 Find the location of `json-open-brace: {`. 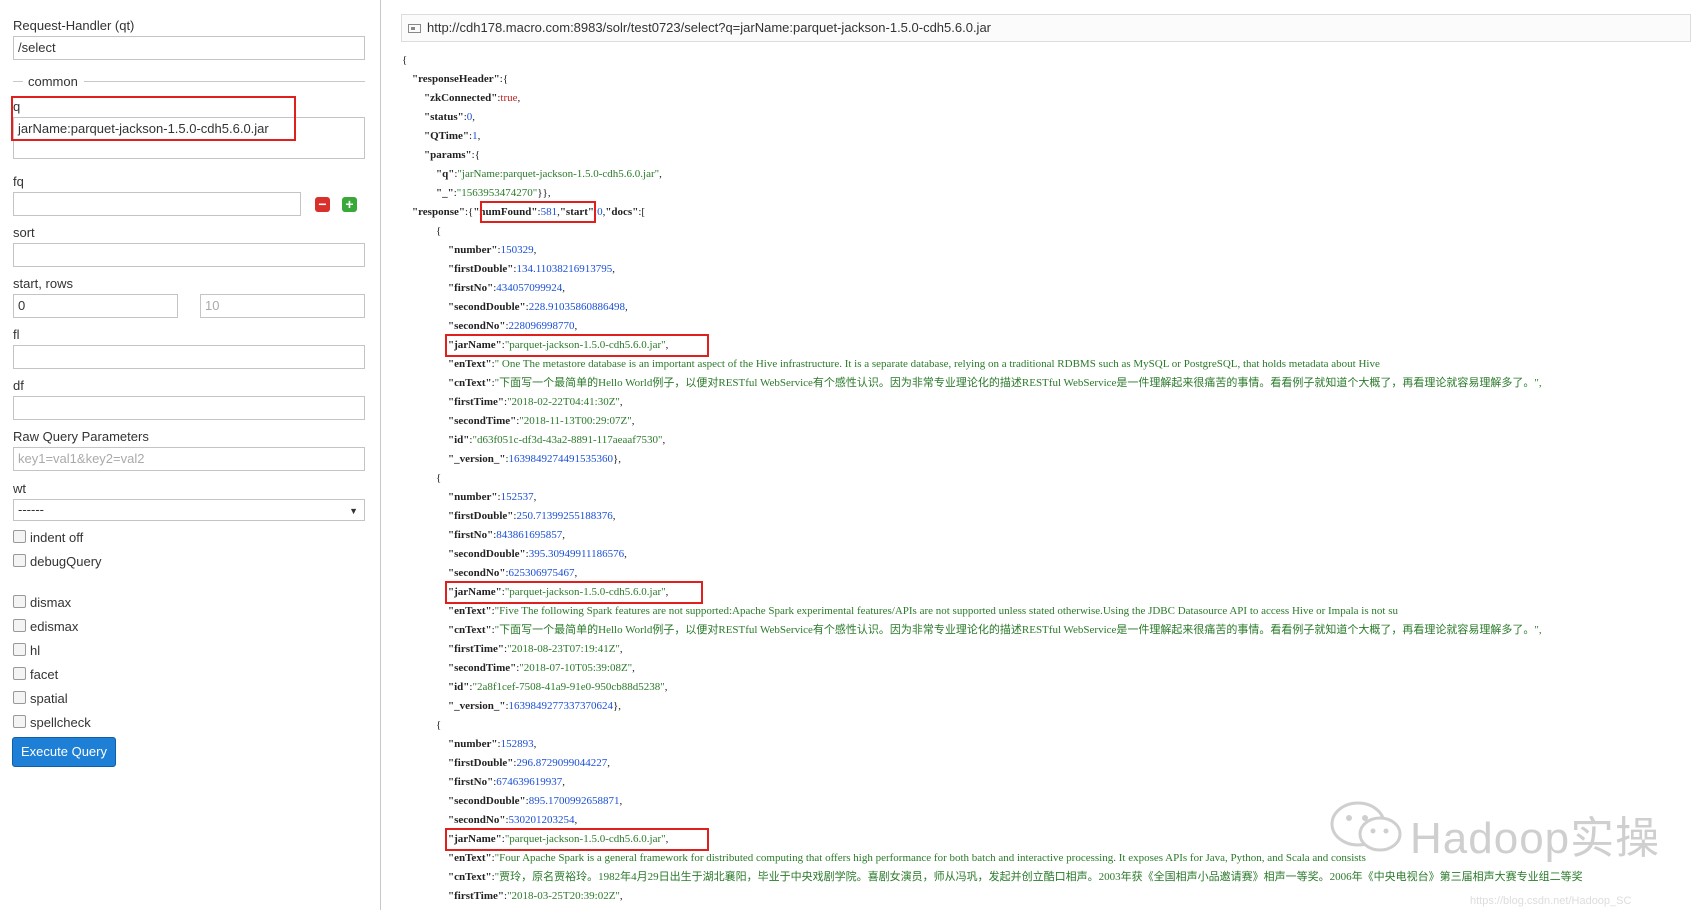

json-open-brace: { is located at coordinates (405, 60).